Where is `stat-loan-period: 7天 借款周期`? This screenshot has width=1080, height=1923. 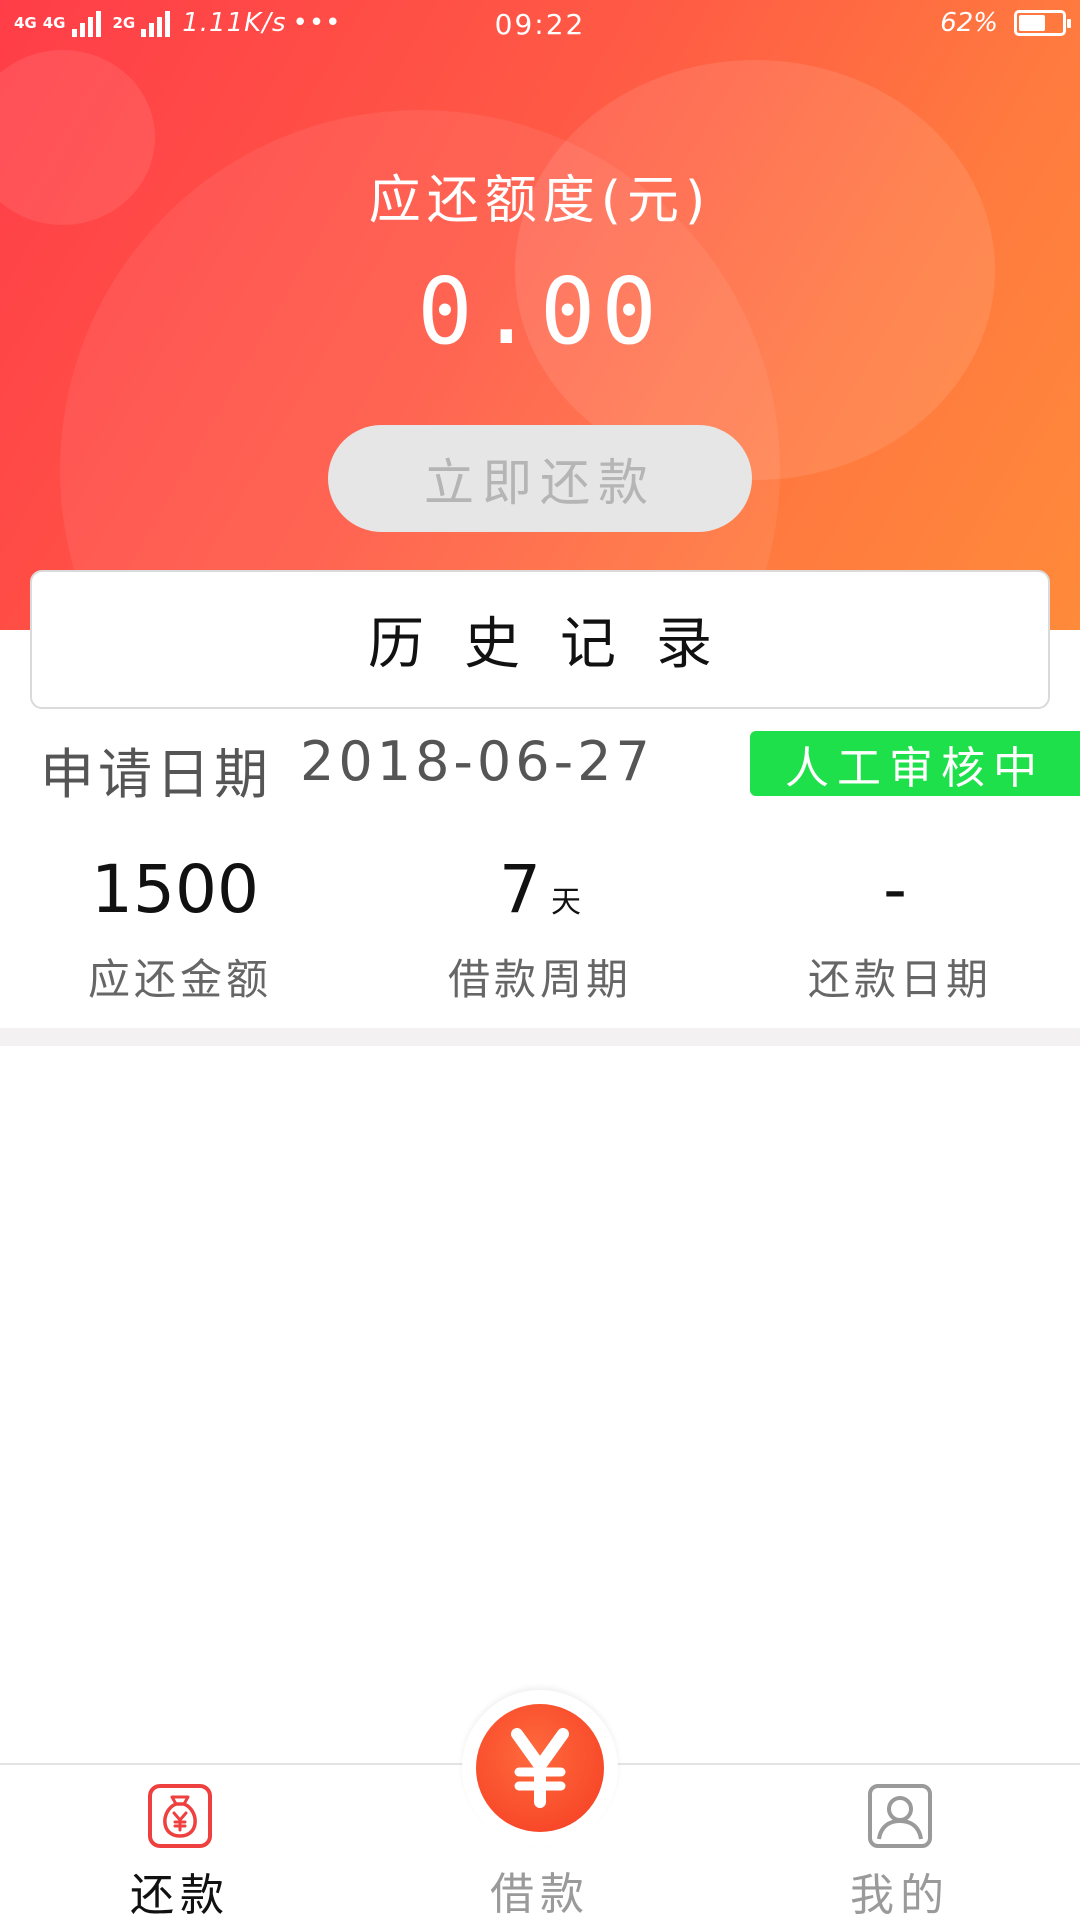
stat-loan-period: 7天 借款周期 is located at coordinates (540, 930).